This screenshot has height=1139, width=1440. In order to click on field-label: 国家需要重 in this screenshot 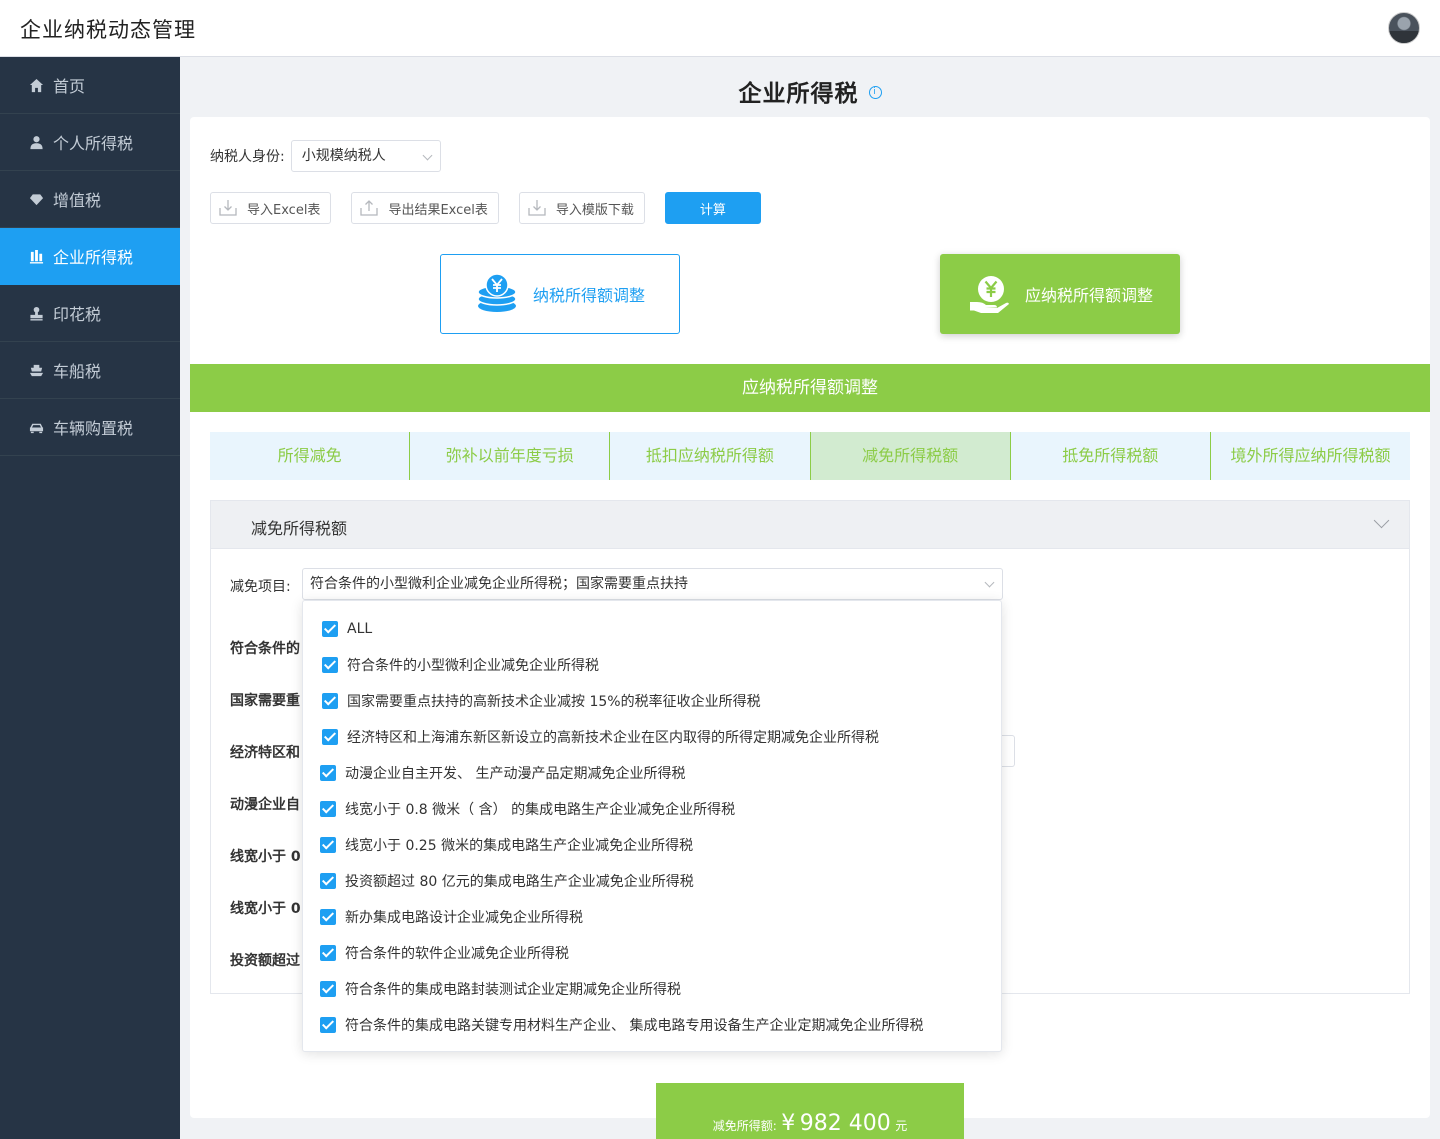, I will do `click(265, 701)`.